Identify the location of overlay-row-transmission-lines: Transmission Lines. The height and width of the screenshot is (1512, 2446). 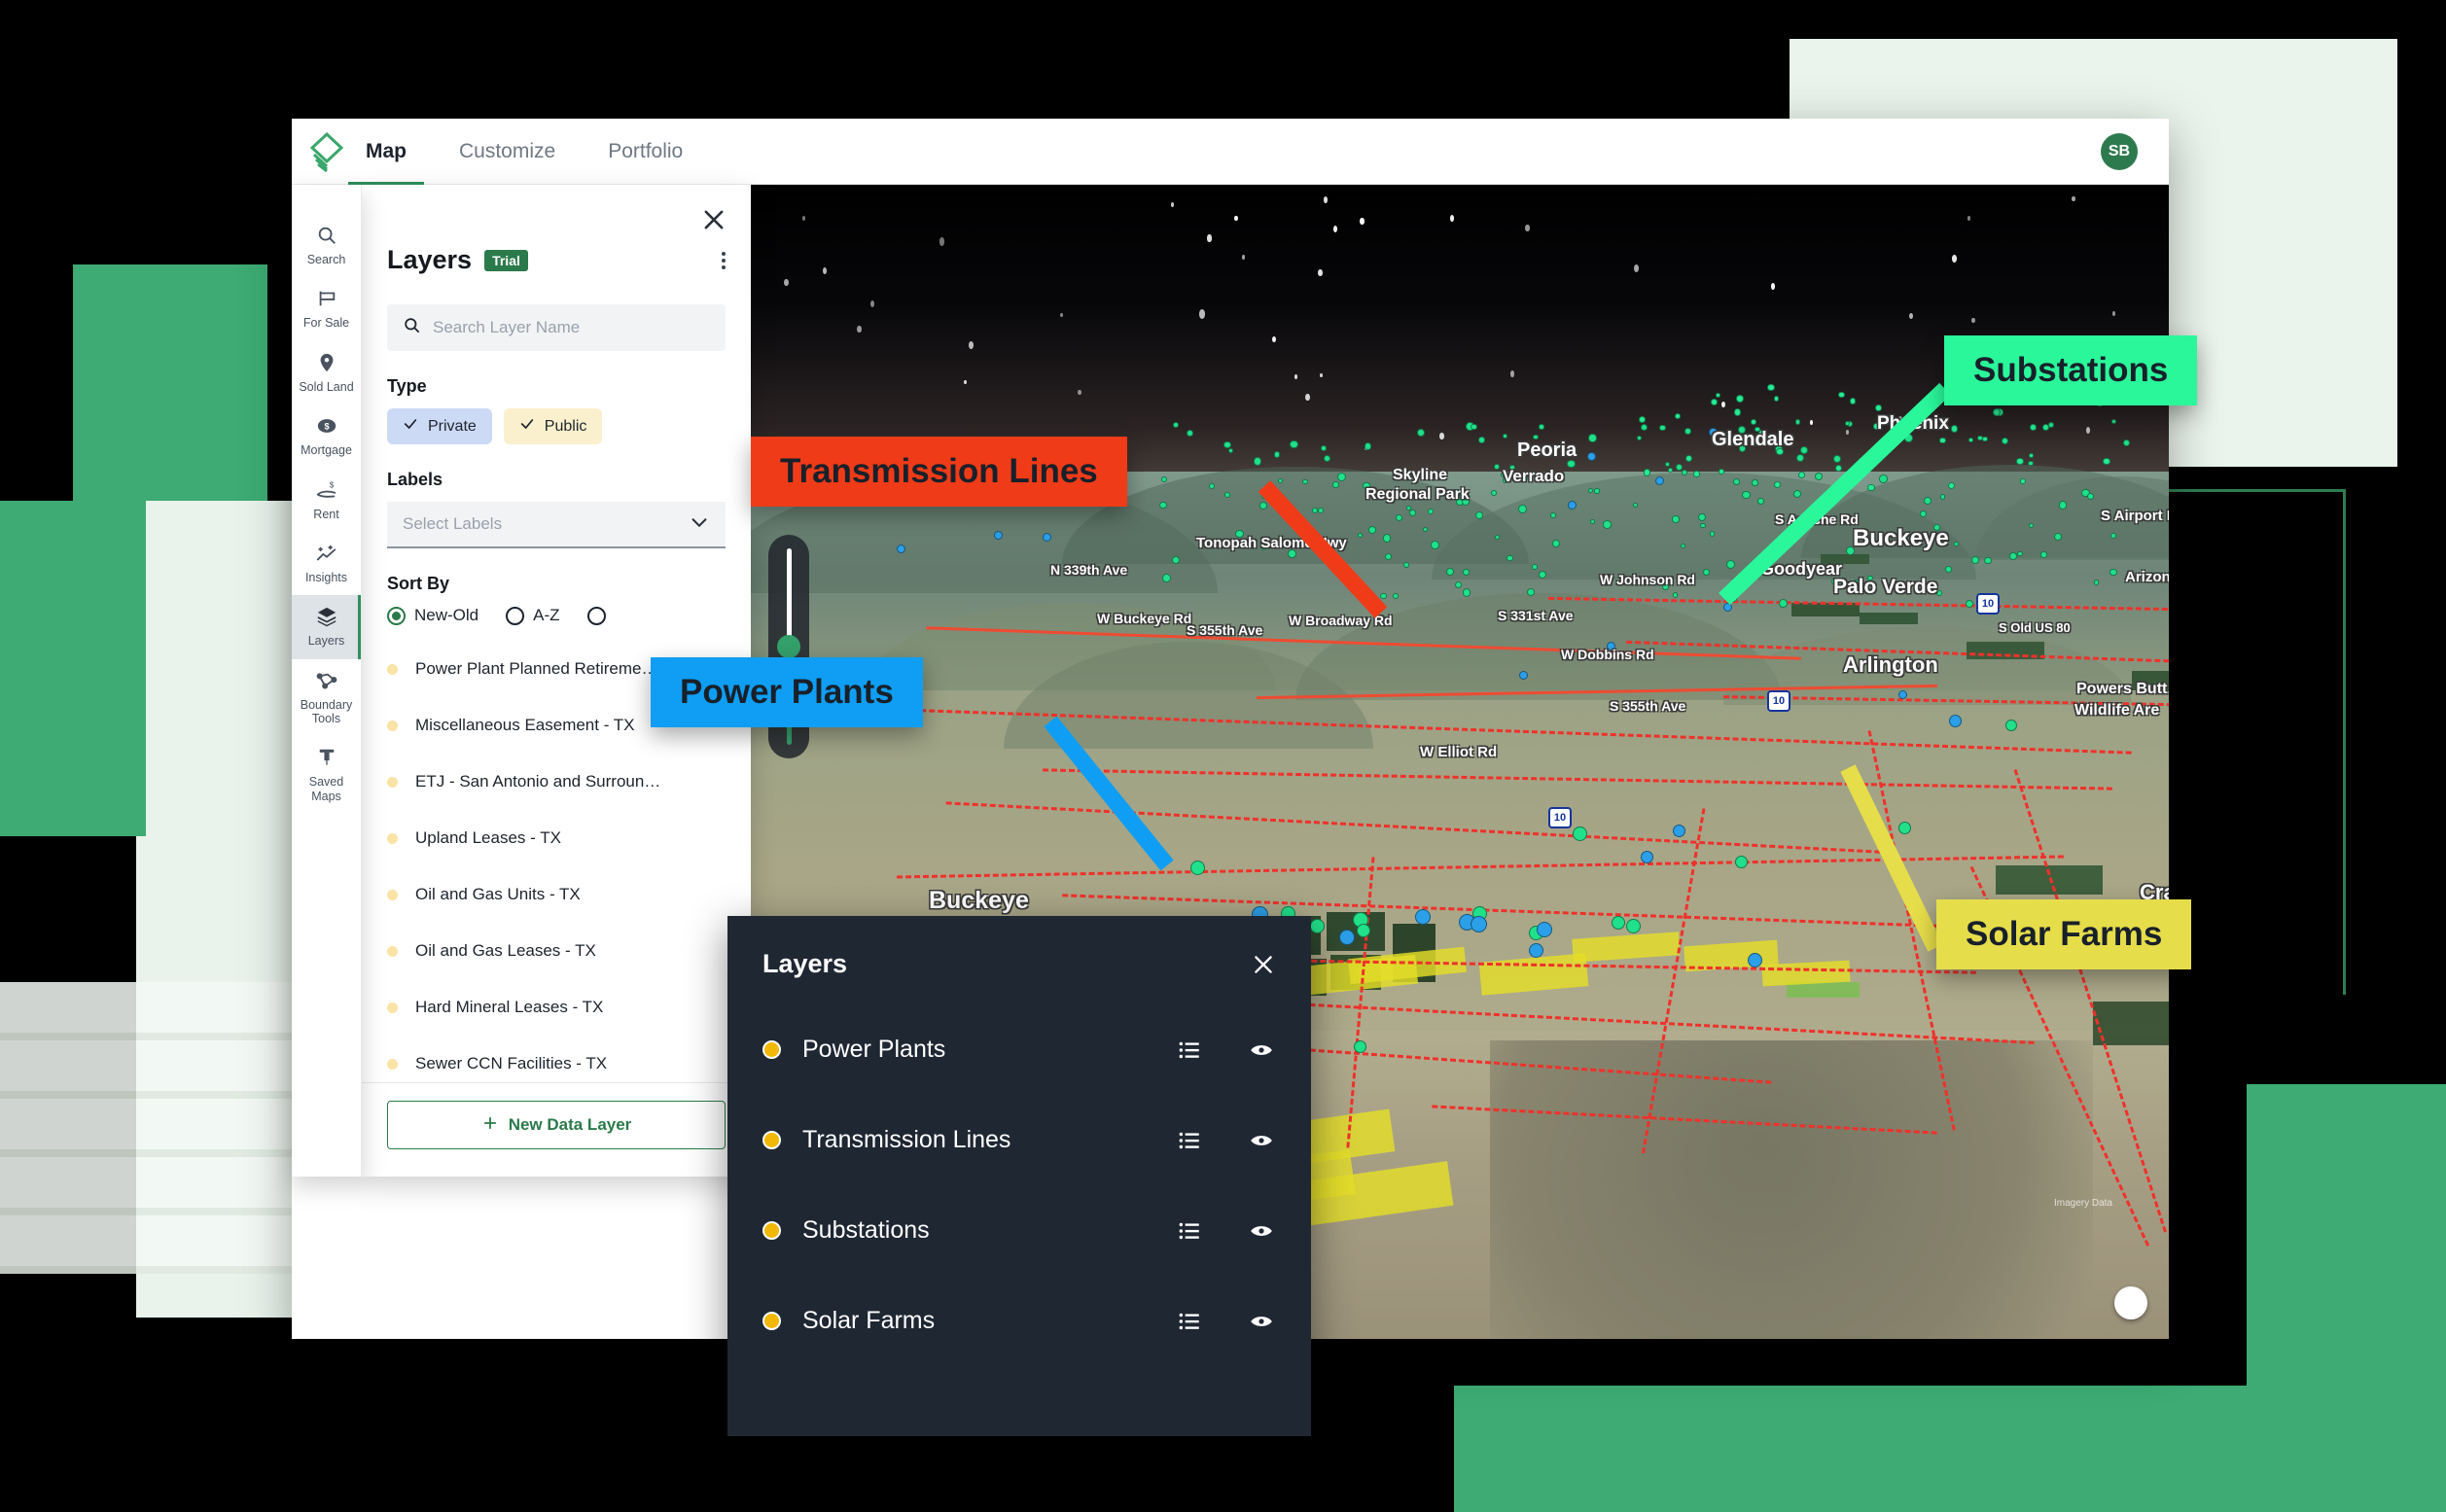
(1019, 1140).